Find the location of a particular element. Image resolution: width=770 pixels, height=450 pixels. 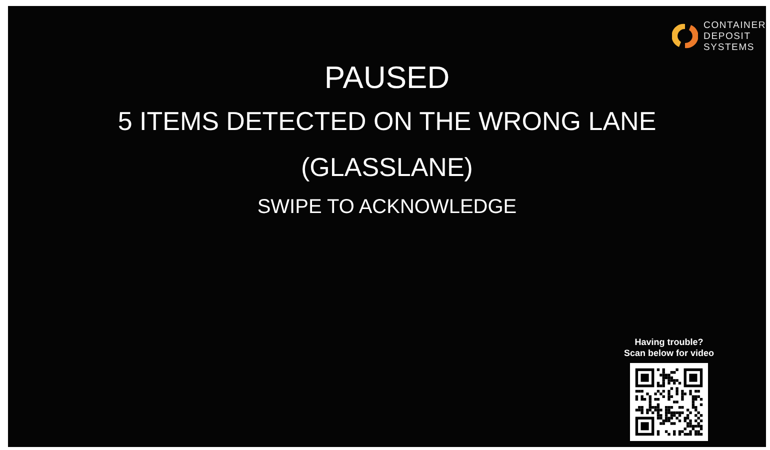

logo-icon is located at coordinates (685, 36).